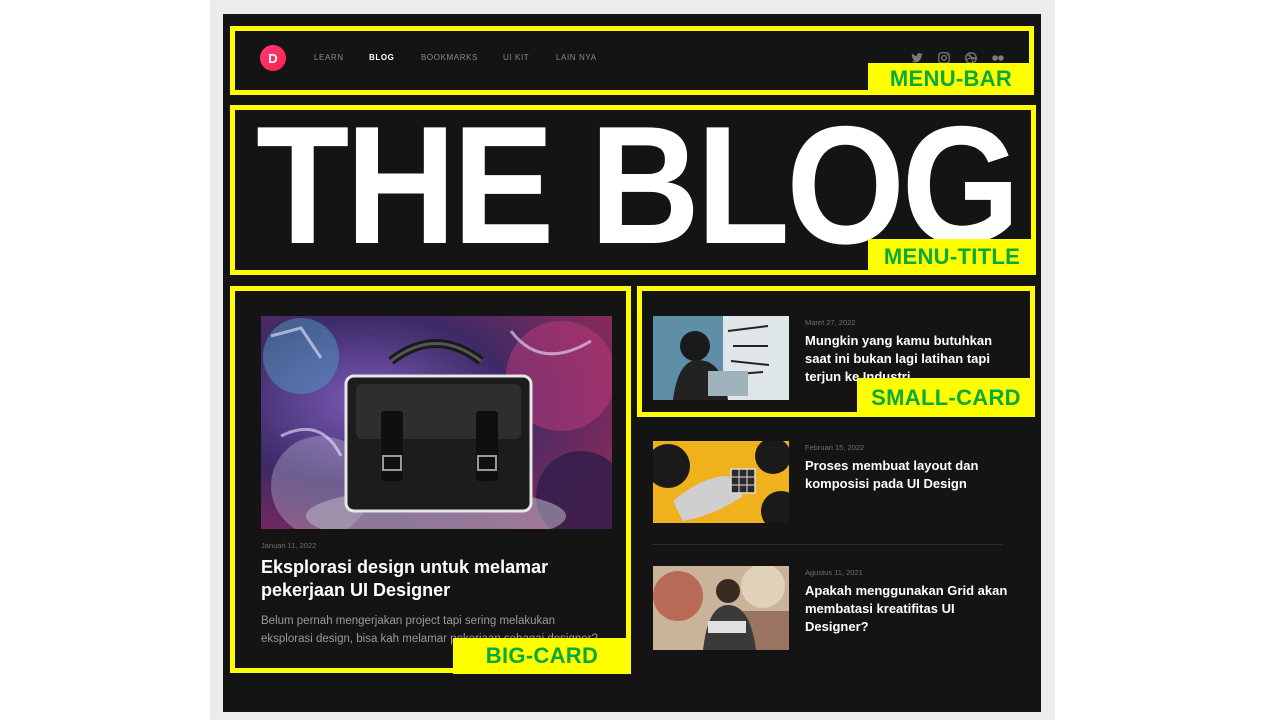 Image resolution: width=1280 pixels, height=720 pixels. Describe the element at coordinates (721, 482) in the screenshot. I see `small-card-2-image` at that location.